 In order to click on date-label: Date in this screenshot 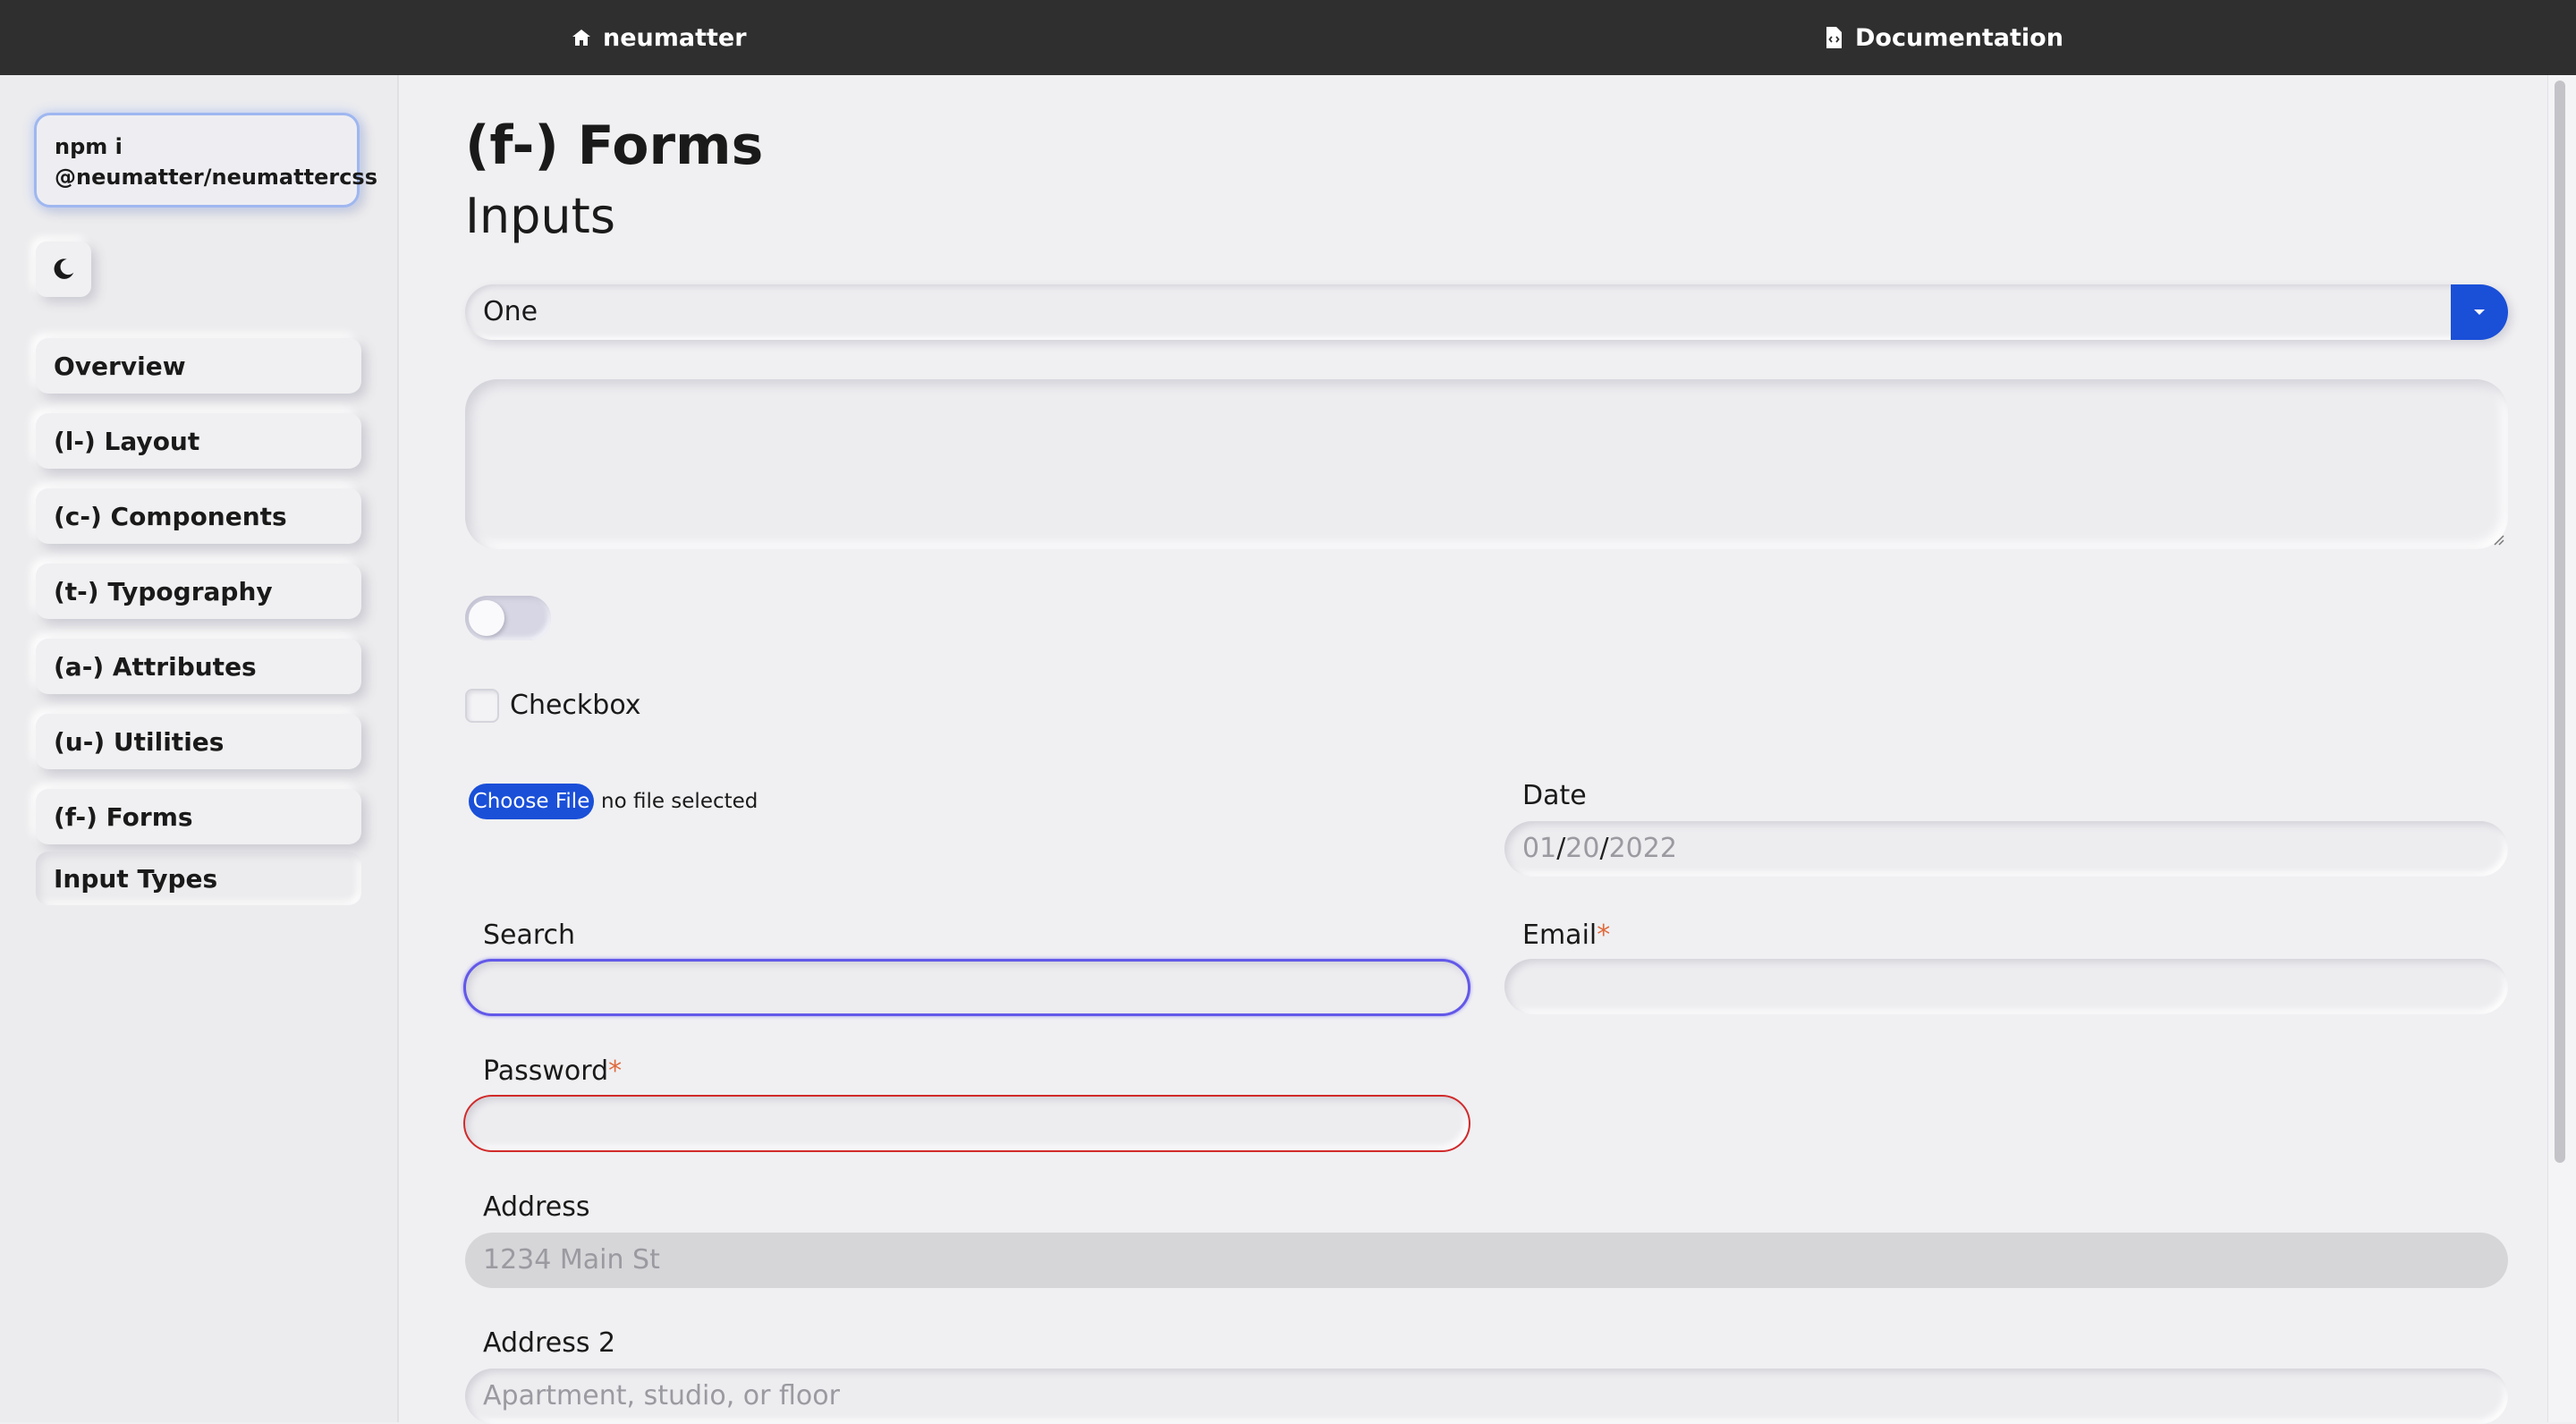, I will do `click(1554, 795)`.